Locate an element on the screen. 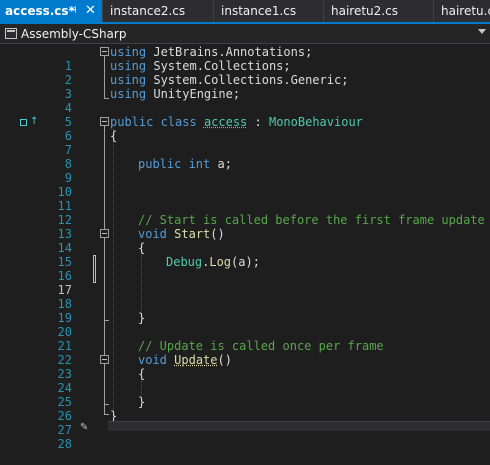  keyword: public int is located at coordinates (174, 164).